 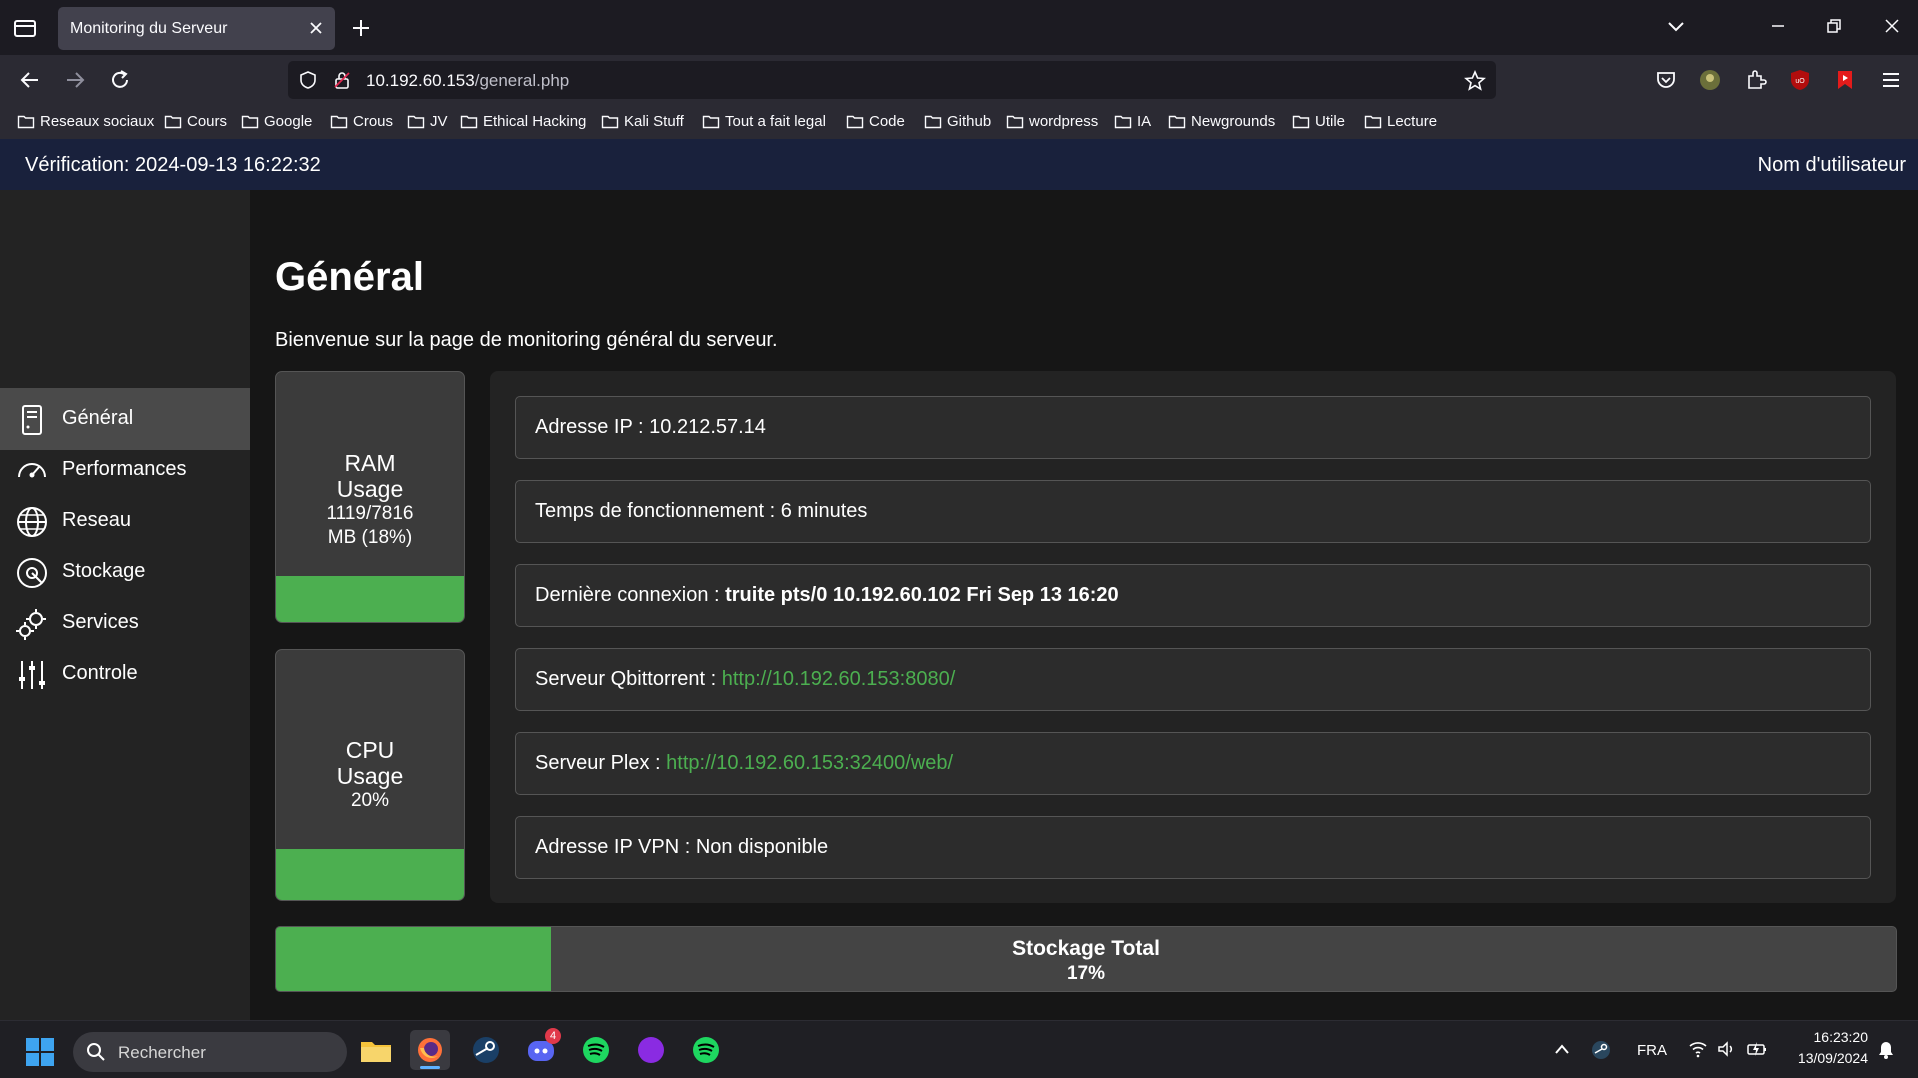 What do you see at coordinates (370, 489) in the screenshot?
I see `ram-title-usage: Usage` at bounding box center [370, 489].